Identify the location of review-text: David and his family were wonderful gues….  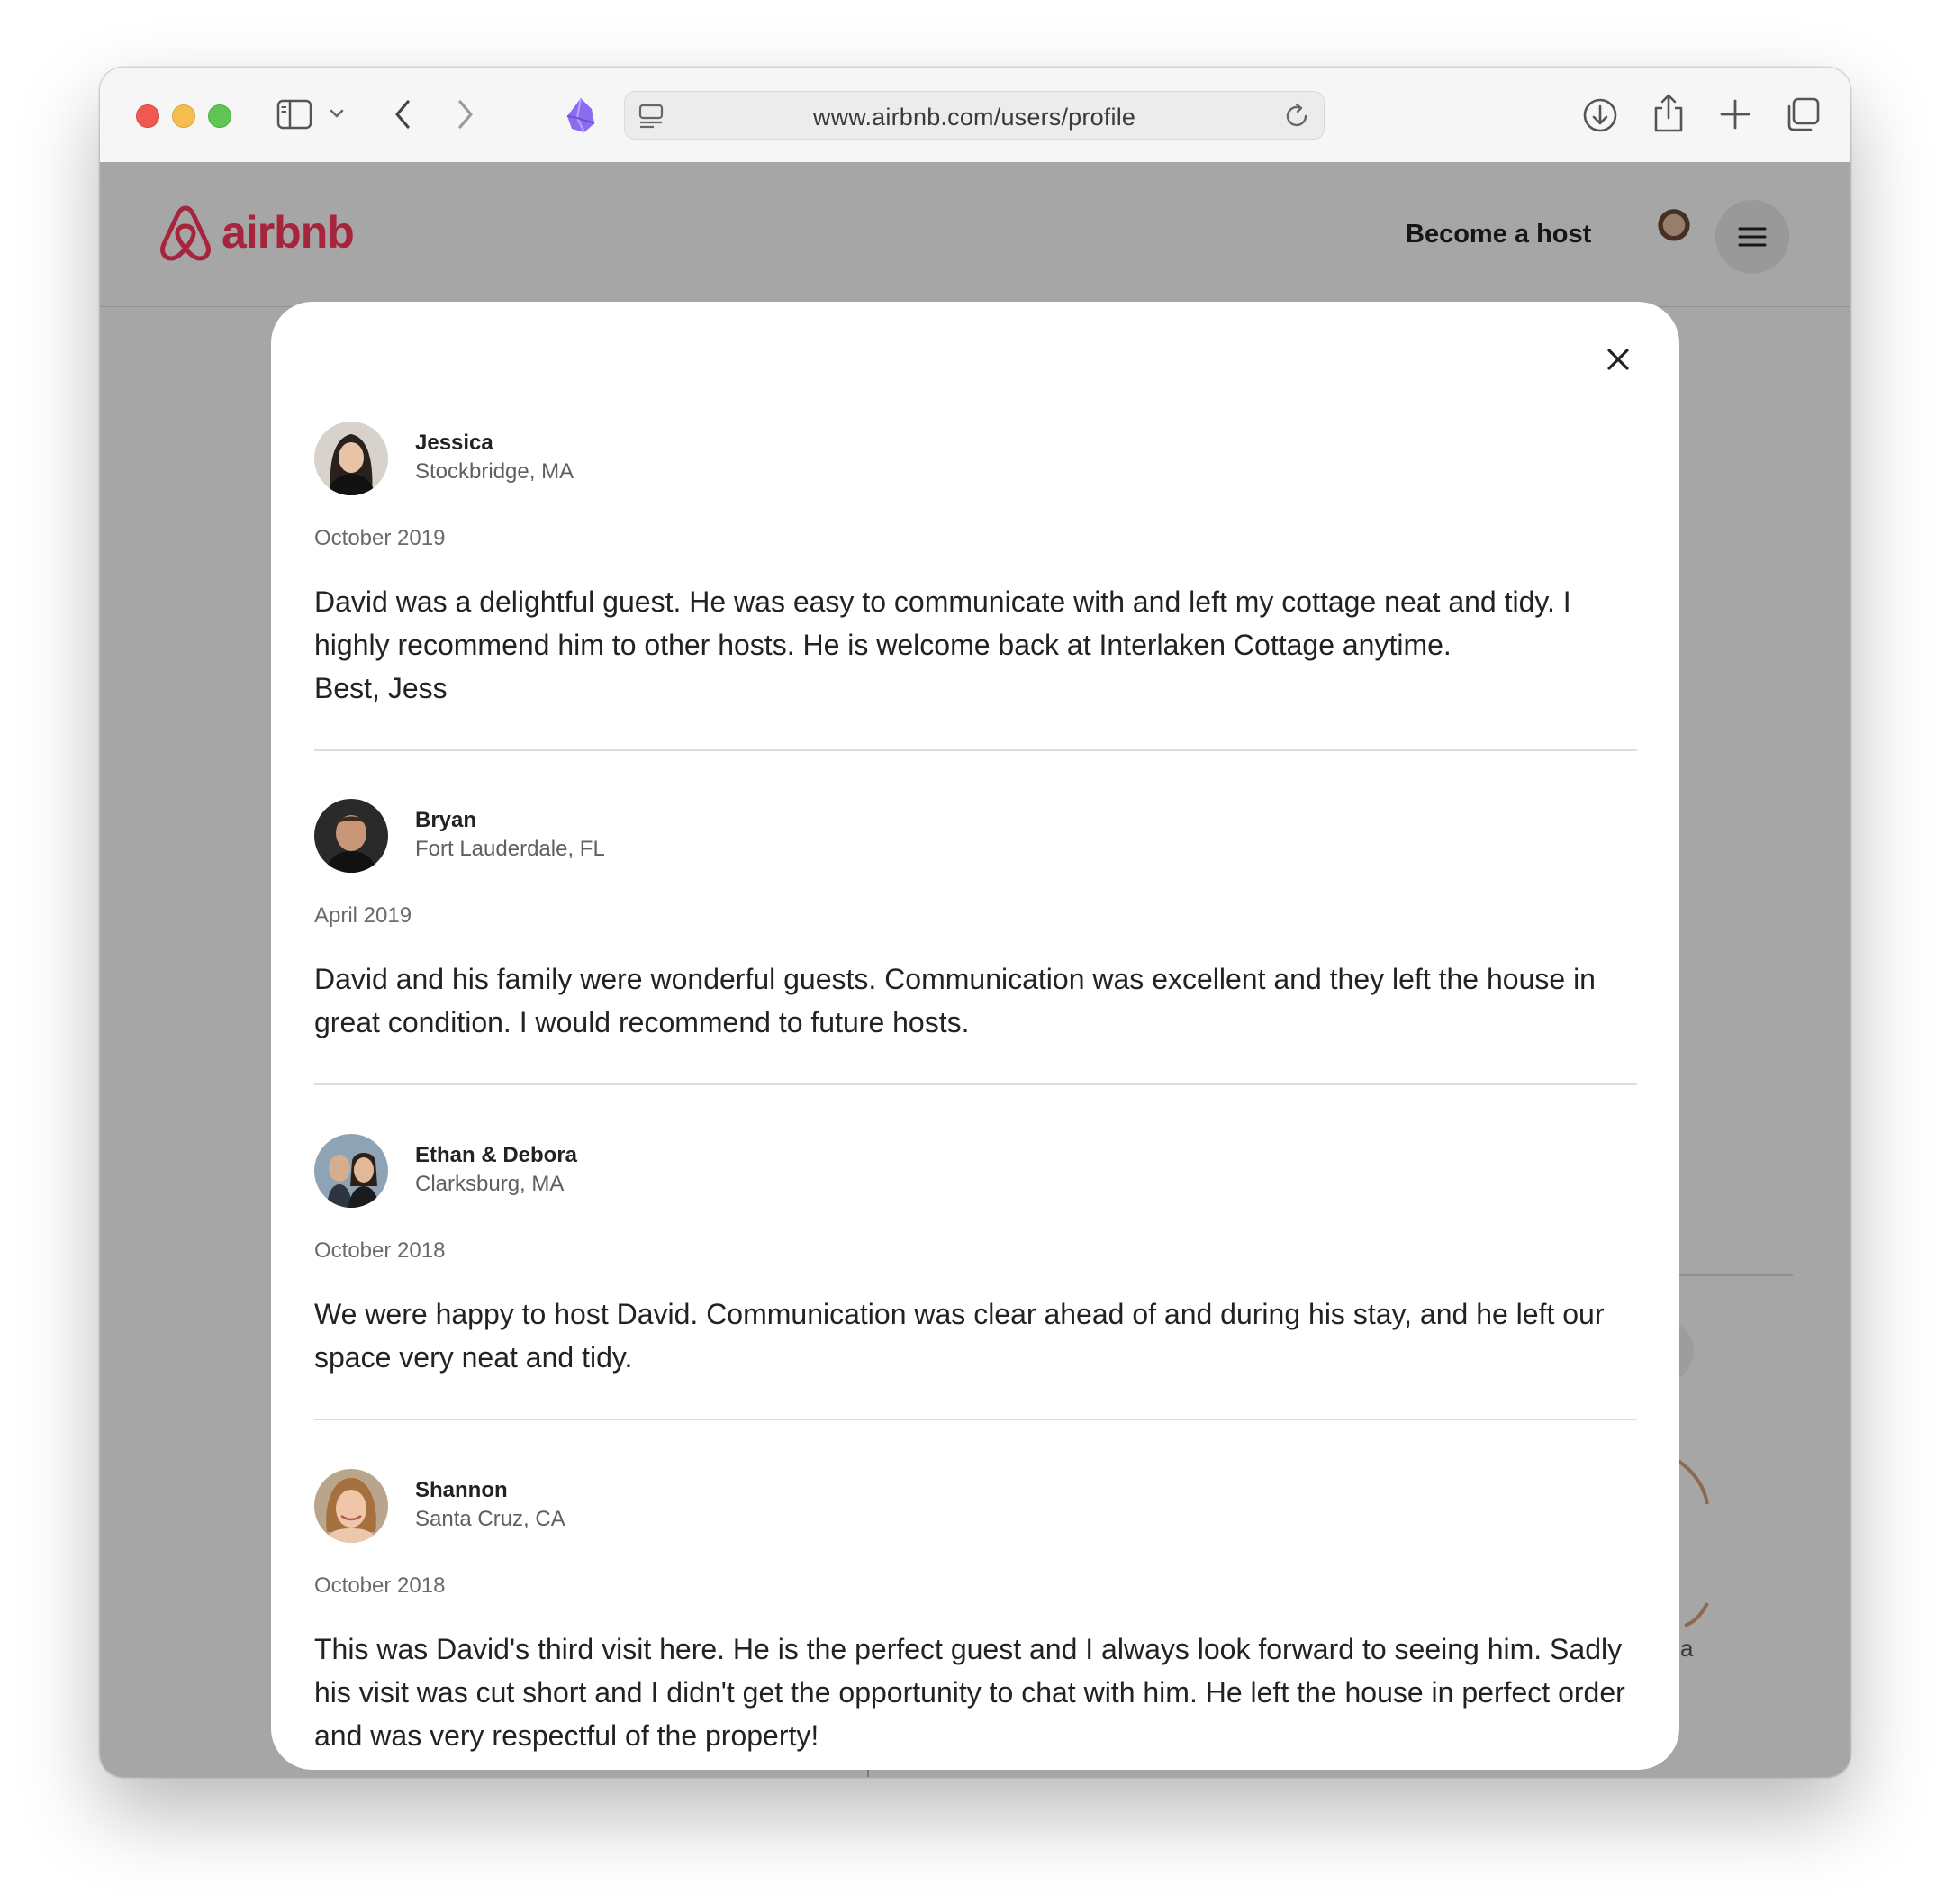
(955, 1001).